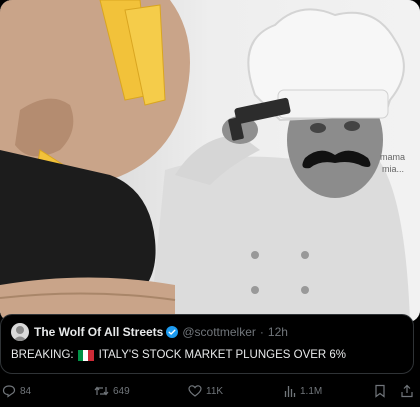 The height and width of the screenshot is (407, 420). I want to click on avatar-icon, so click(20, 333).